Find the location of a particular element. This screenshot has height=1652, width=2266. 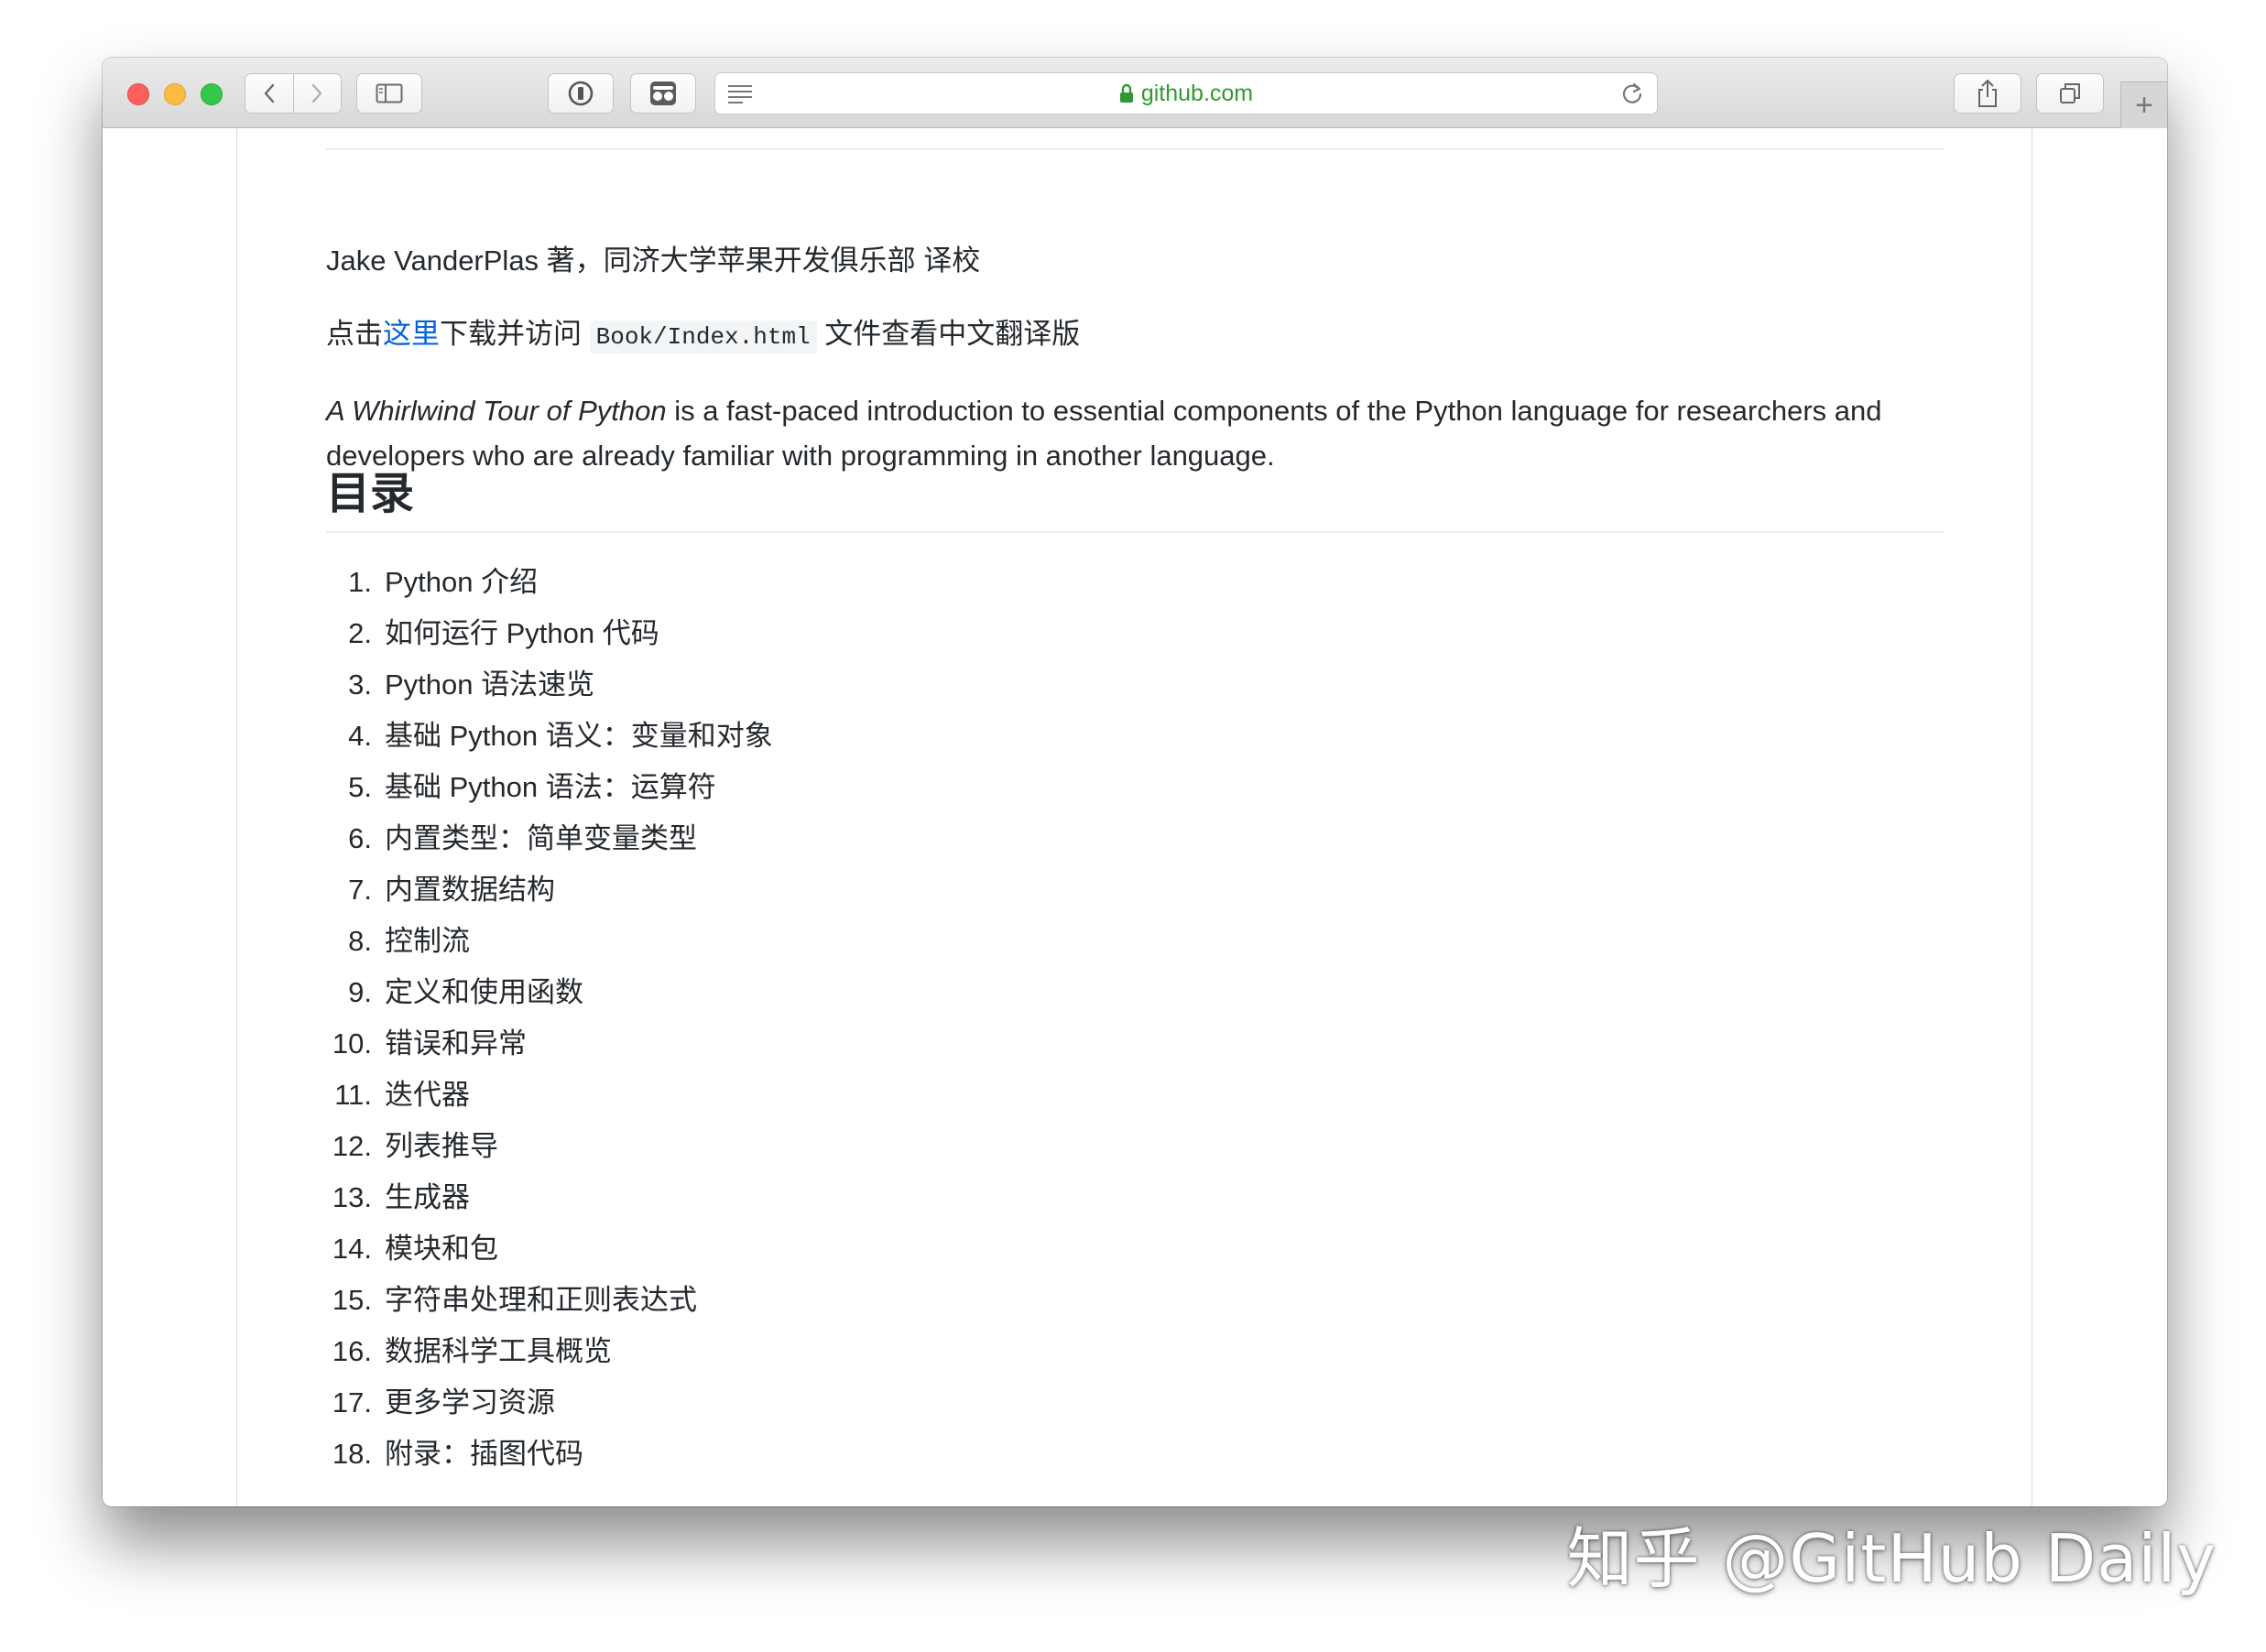

browser-toolbar: github.com + is located at coordinates (1135, 93).